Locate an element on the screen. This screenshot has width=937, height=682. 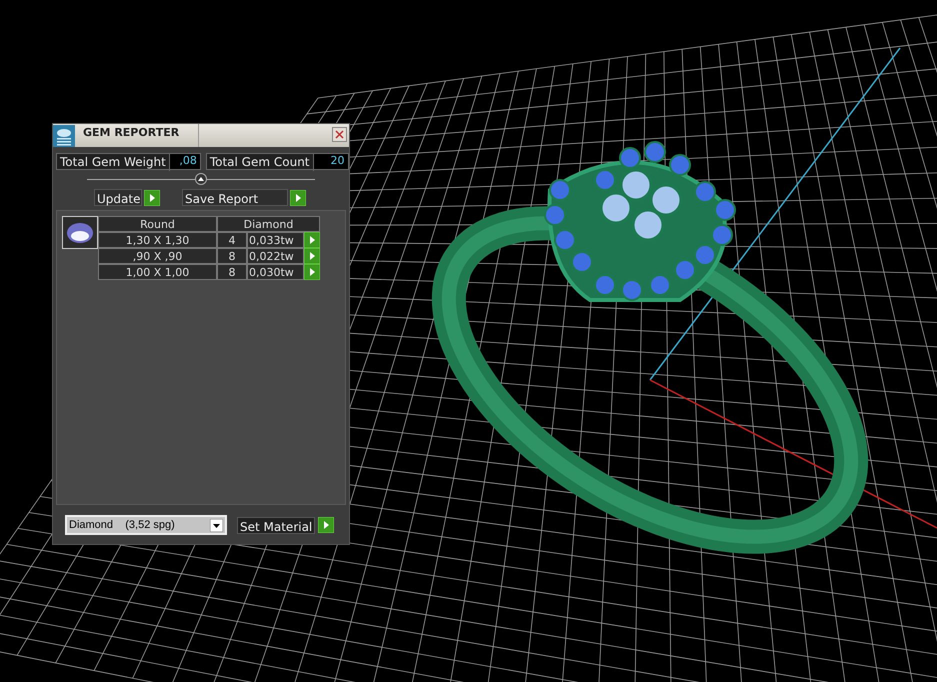
table-cell: 0,030tw is located at coordinates (275, 272).